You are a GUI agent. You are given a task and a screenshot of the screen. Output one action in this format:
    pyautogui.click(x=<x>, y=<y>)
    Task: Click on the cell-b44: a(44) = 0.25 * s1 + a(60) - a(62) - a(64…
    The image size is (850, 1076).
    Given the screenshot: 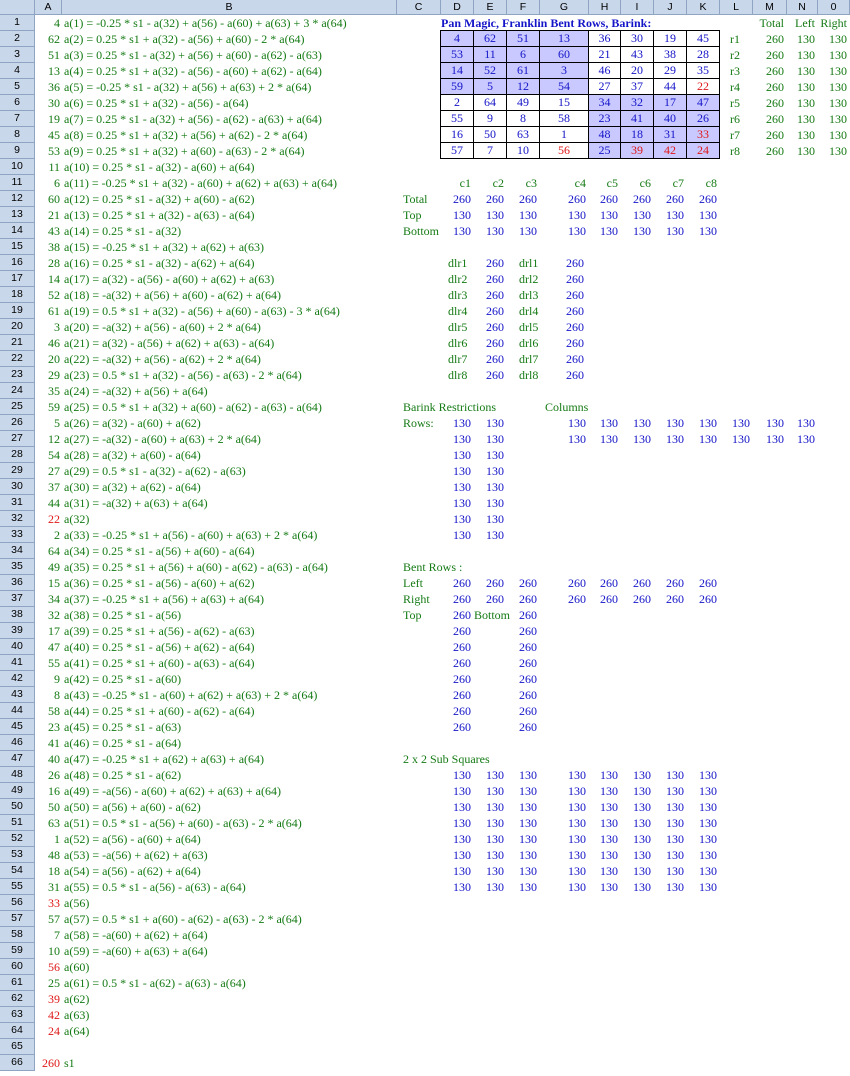 What is the action you would take?
    pyautogui.click(x=159, y=711)
    